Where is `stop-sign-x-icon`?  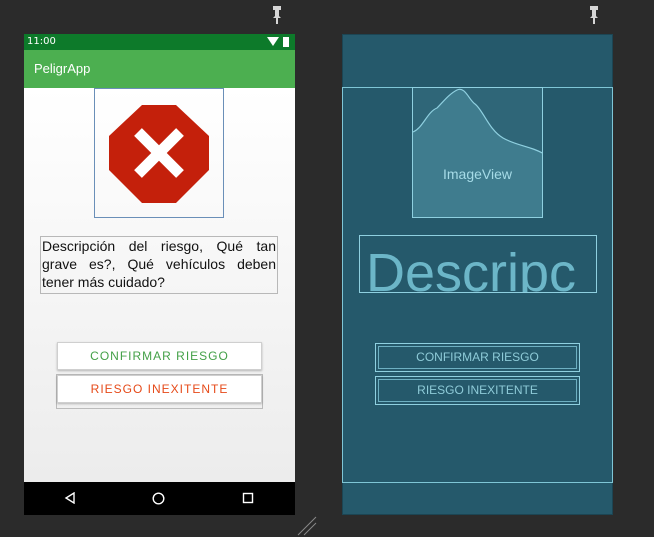
stop-sign-x-icon is located at coordinates (159, 154).